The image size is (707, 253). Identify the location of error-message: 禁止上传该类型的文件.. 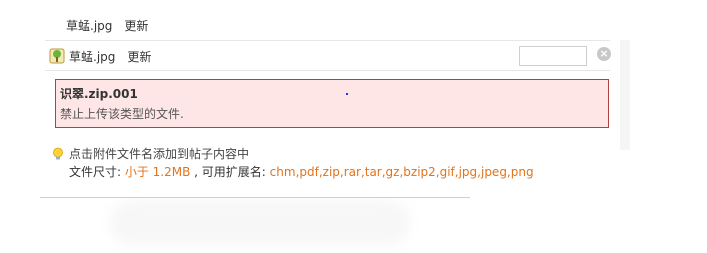
(122, 114).